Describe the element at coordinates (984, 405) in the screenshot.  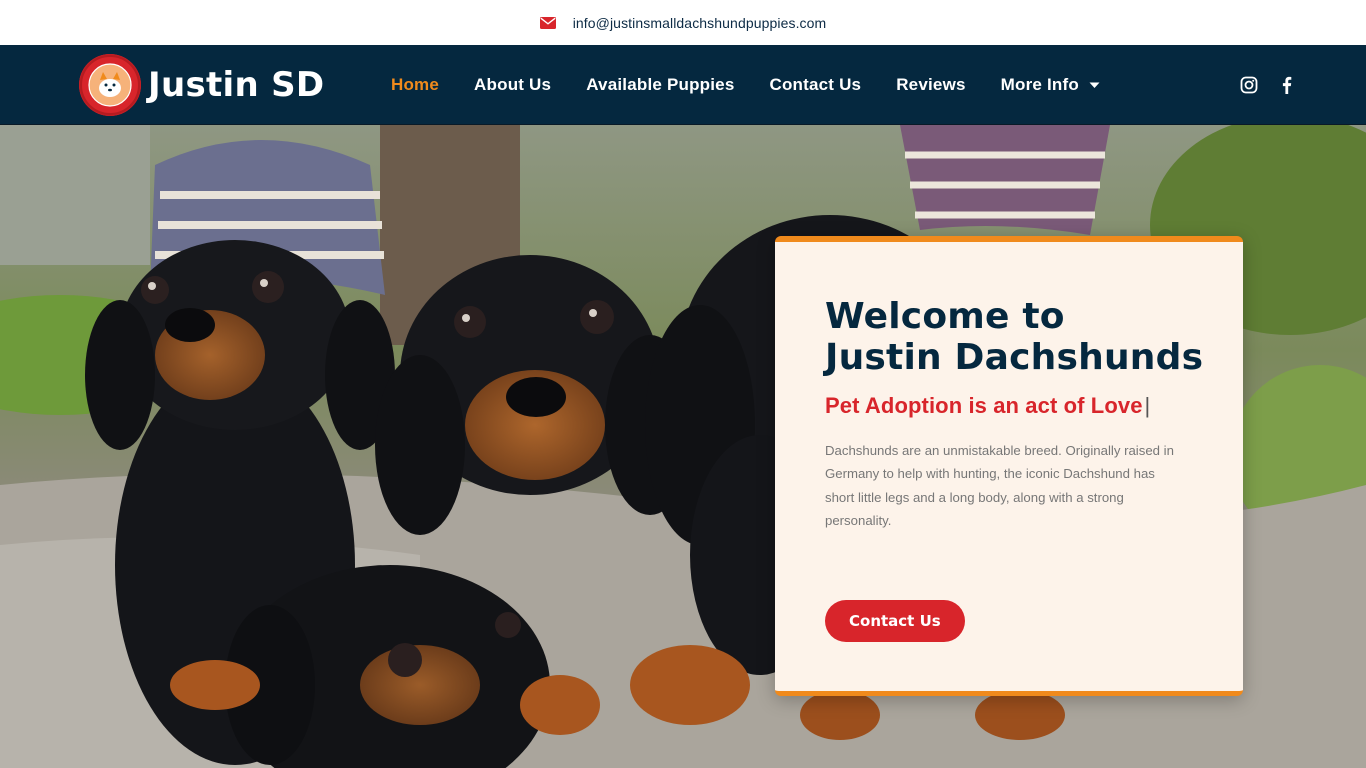
I see `hero-tagline-text: Pet Adoption is an act of Love` at that location.